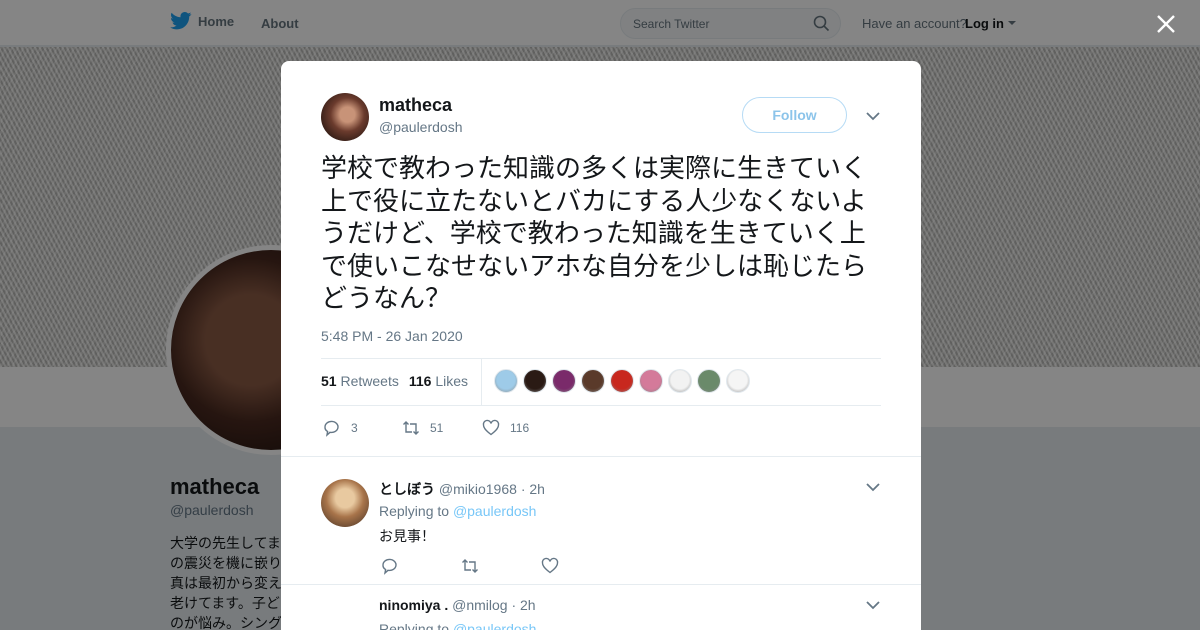 This screenshot has height=630, width=1200. Describe the element at coordinates (354, 428) in the screenshot. I see `reply-count: 3` at that location.